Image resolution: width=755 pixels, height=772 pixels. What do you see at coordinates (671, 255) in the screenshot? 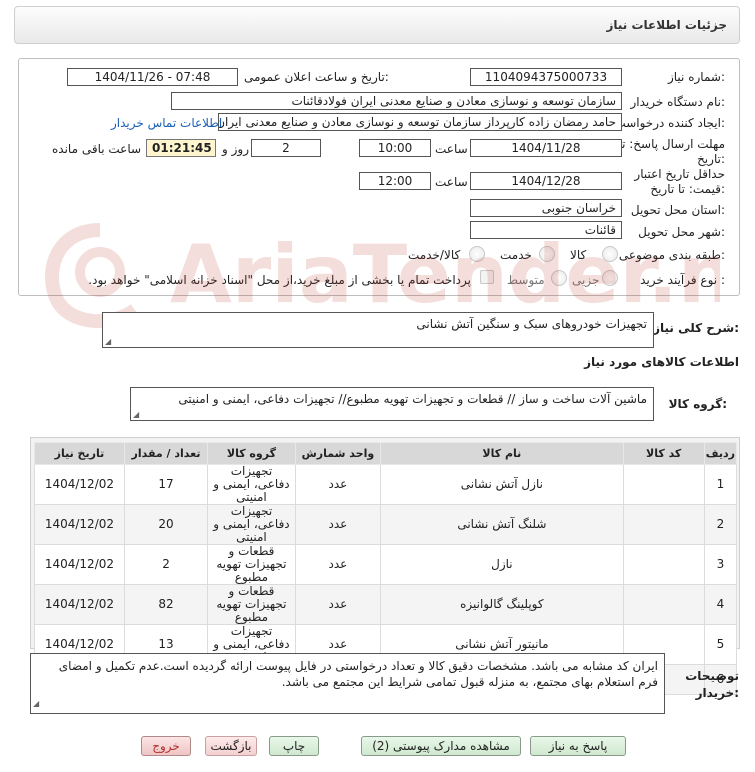
I see `category-label: طبقه بندی موضوعی:` at bounding box center [671, 255].